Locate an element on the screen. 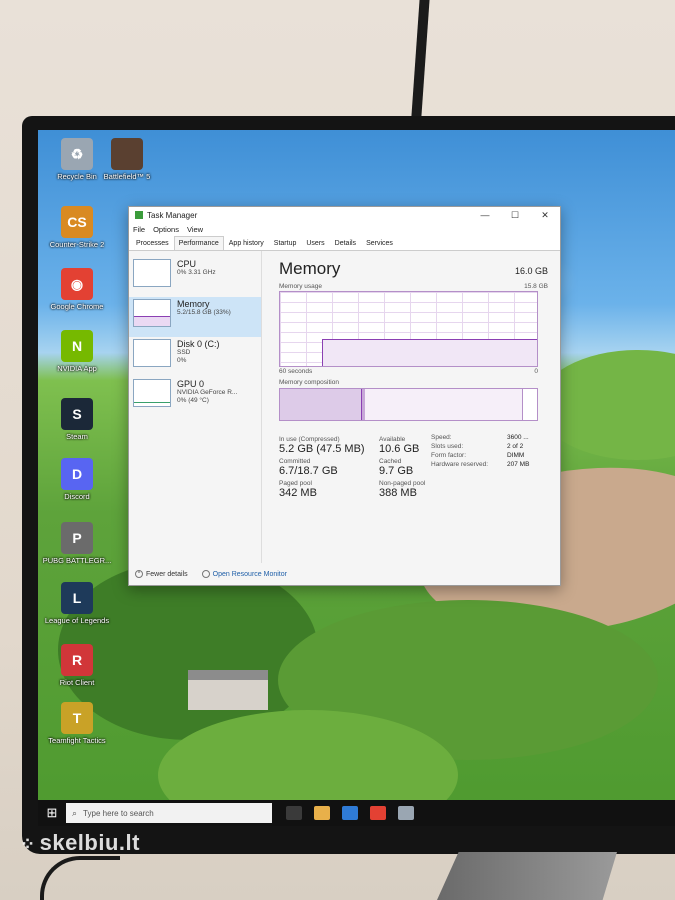  desktop-icon: CS Counter-Strike 2 is located at coordinates (77, 227).